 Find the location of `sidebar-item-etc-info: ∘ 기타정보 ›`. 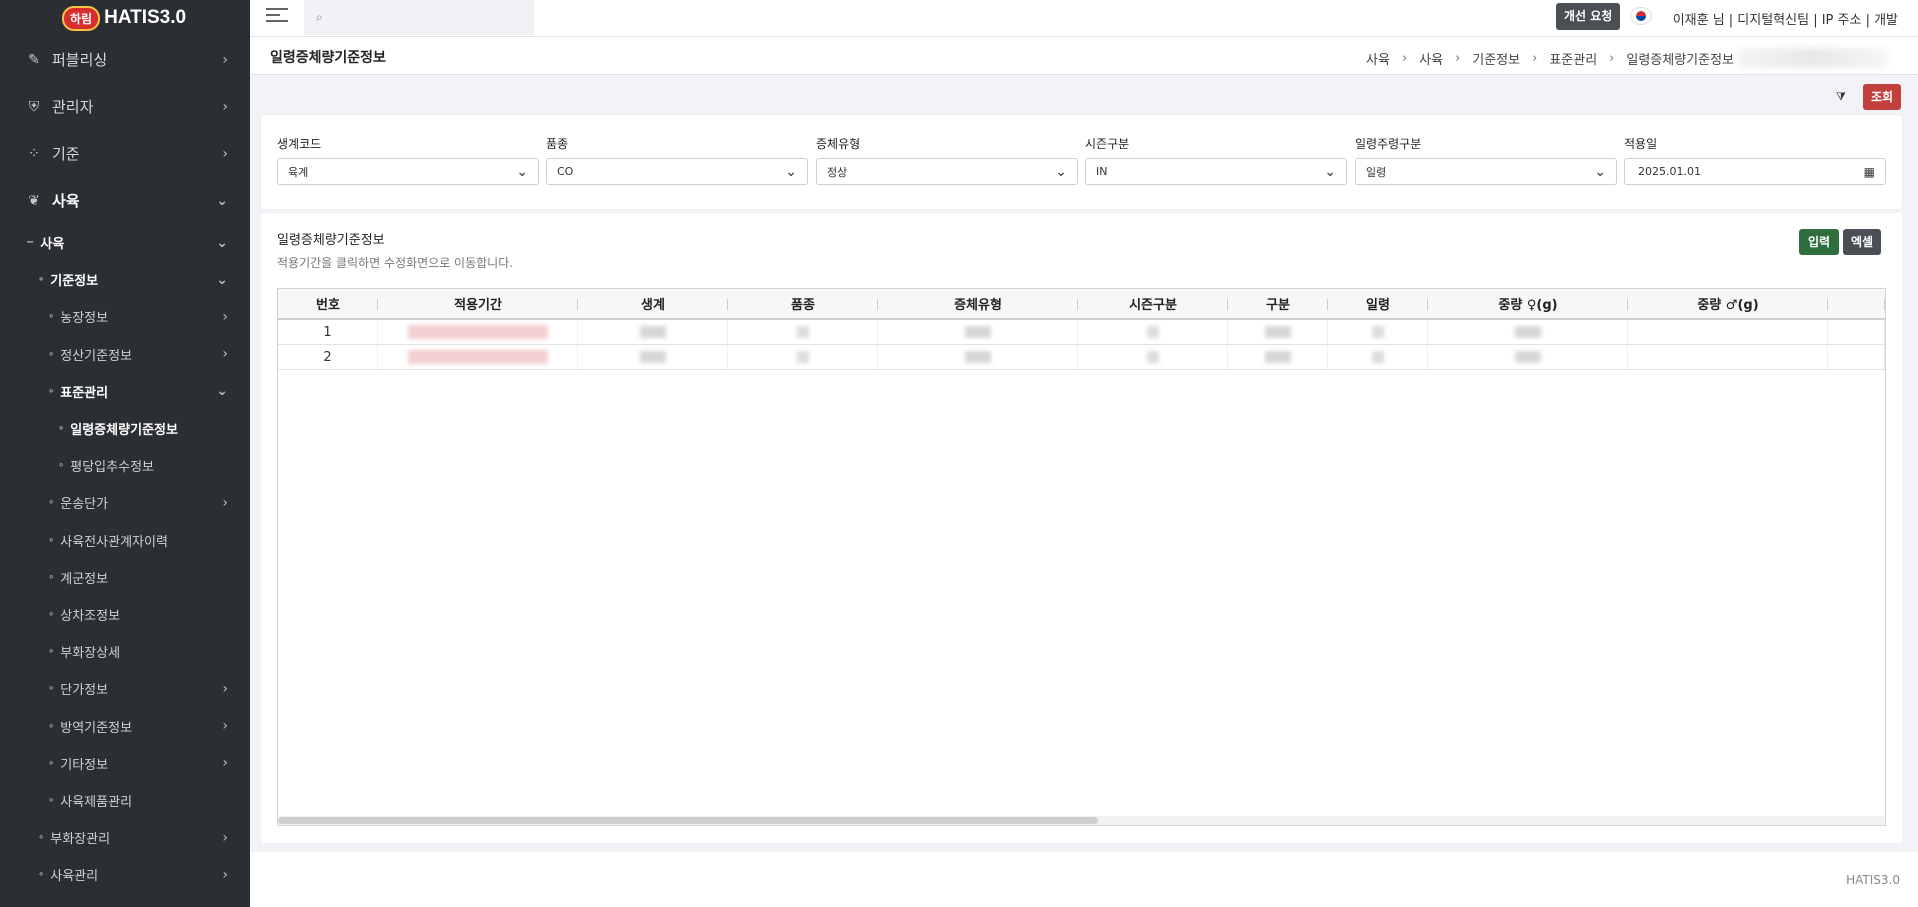

sidebar-item-etc-info: ∘ 기타정보 › is located at coordinates (125, 763).